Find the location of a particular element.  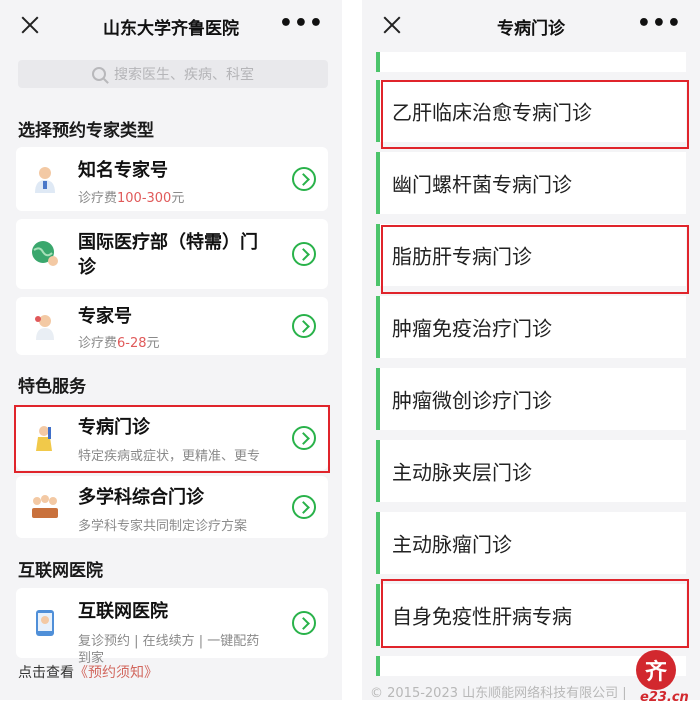

list-item-label: 肿瘤免疫治疗门诊 is located at coordinates (472, 328).